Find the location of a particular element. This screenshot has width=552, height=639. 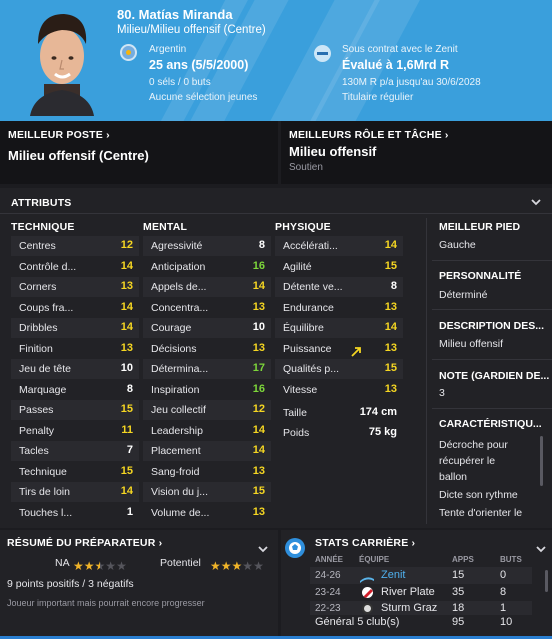

career-stats-title: STATS CARRIÈRE › is located at coordinates (365, 543).